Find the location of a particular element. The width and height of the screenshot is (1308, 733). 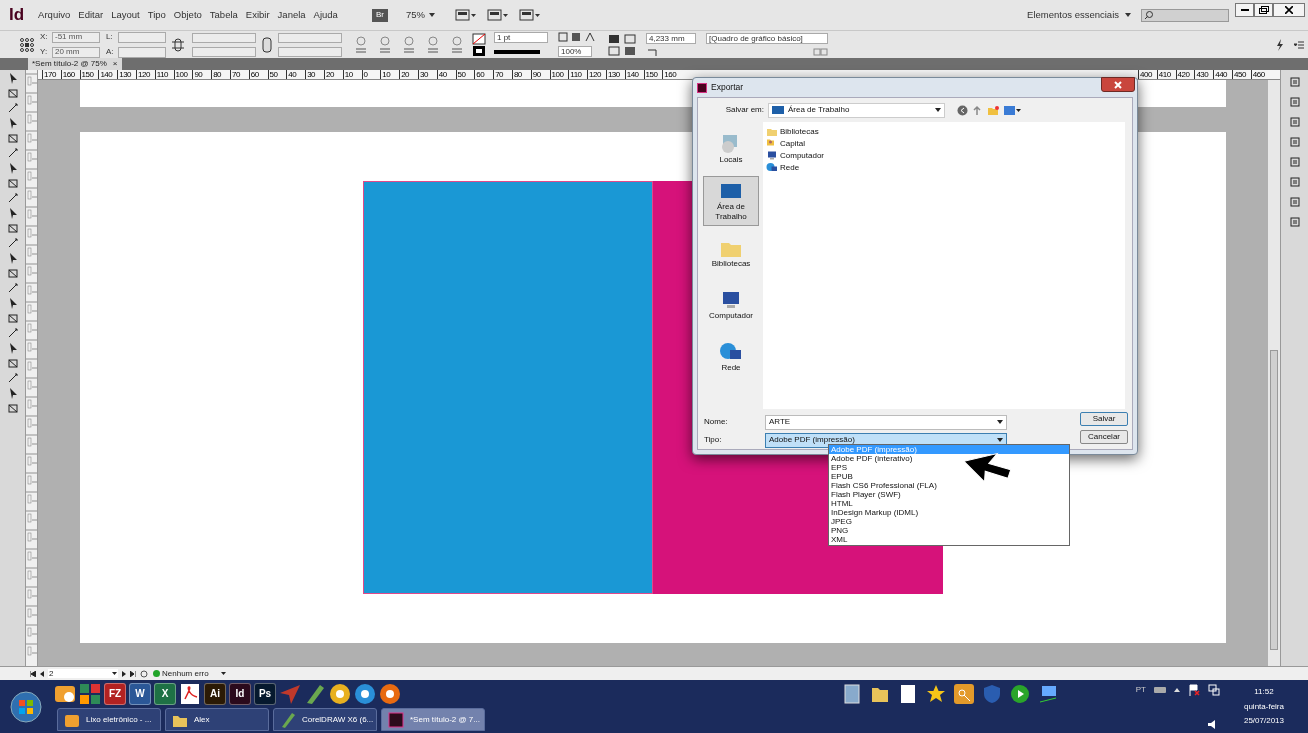

file-item: Capital is located at coordinates (792, 143).